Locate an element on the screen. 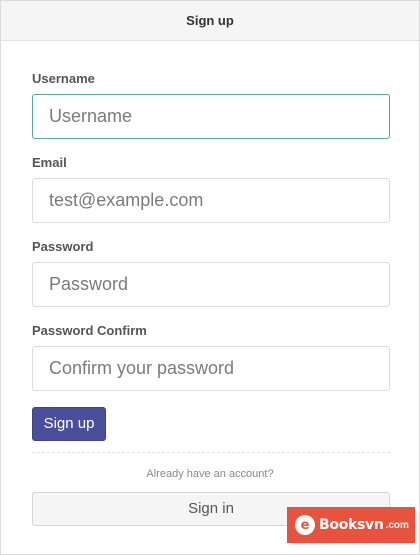 The image size is (420, 555). divider is located at coordinates (211, 452).